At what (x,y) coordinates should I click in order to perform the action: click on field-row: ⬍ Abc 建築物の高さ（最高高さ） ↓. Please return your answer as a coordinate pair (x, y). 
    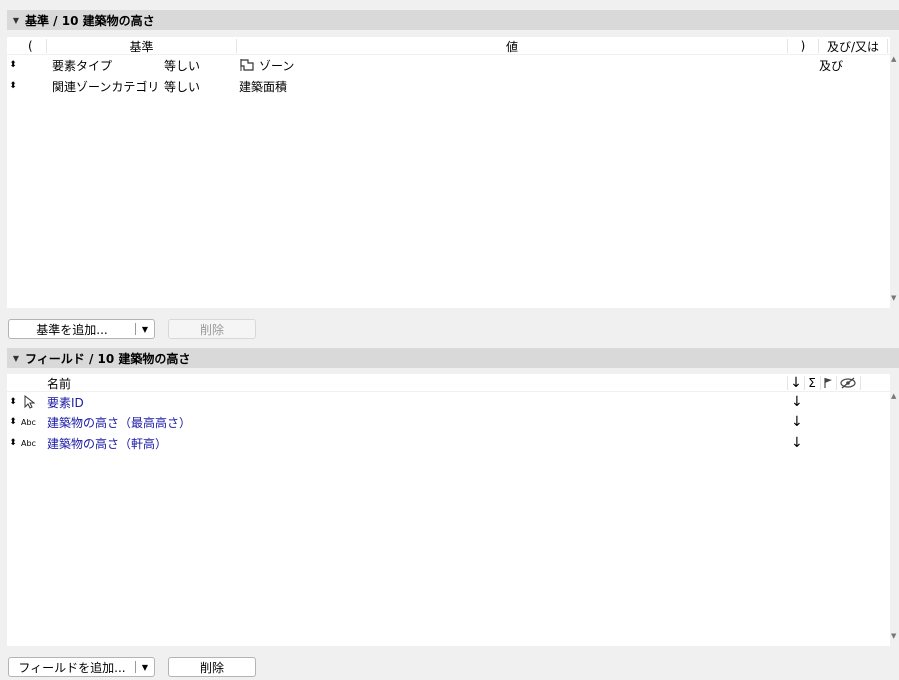
    Looking at the image, I should click on (448, 422).